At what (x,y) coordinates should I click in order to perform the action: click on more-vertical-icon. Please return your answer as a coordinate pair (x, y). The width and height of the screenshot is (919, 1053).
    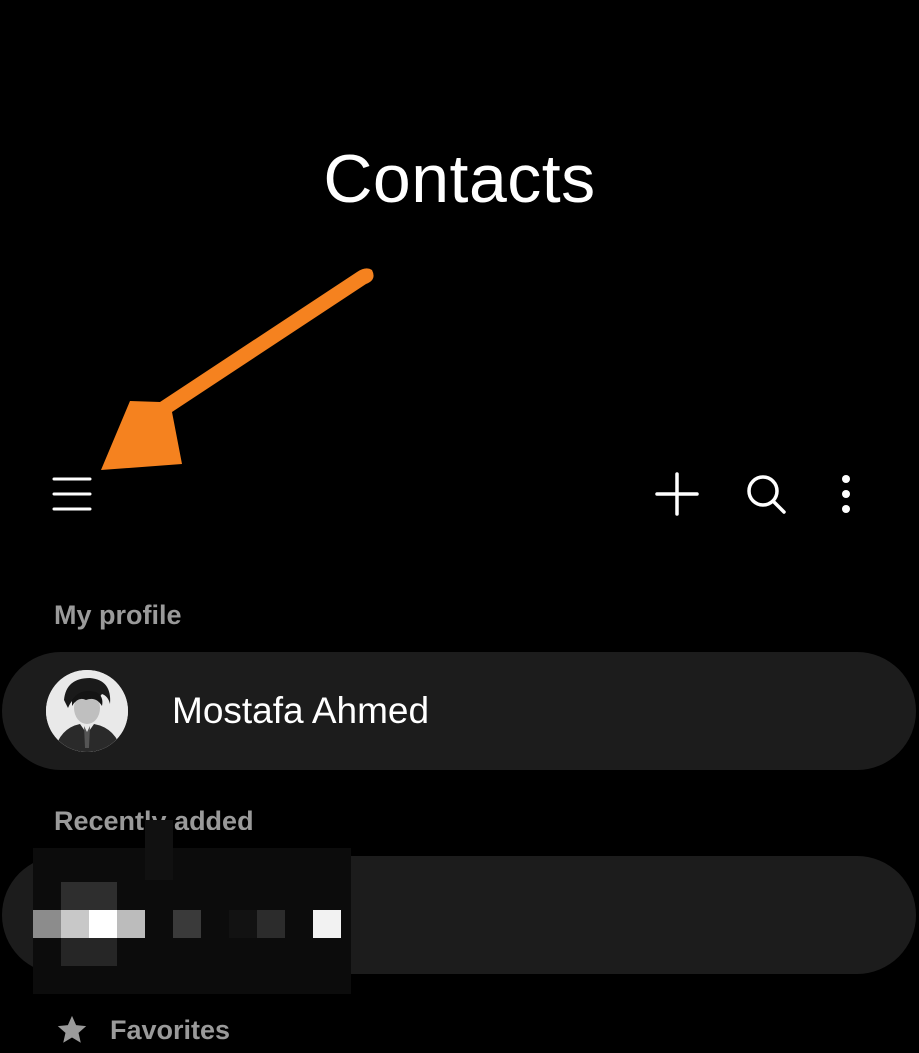
    Looking at the image, I should click on (846, 494).